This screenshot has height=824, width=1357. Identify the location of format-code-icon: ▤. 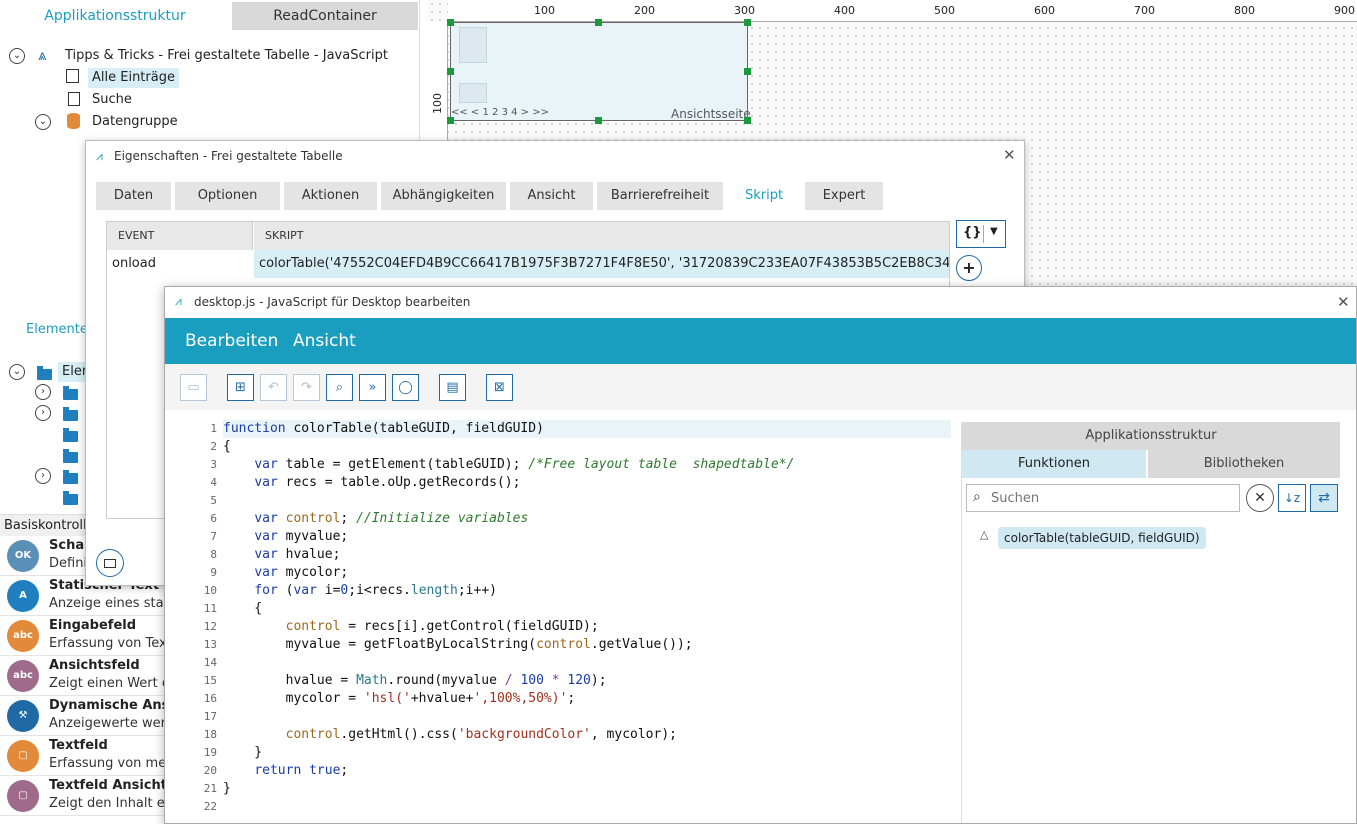
(452, 387).